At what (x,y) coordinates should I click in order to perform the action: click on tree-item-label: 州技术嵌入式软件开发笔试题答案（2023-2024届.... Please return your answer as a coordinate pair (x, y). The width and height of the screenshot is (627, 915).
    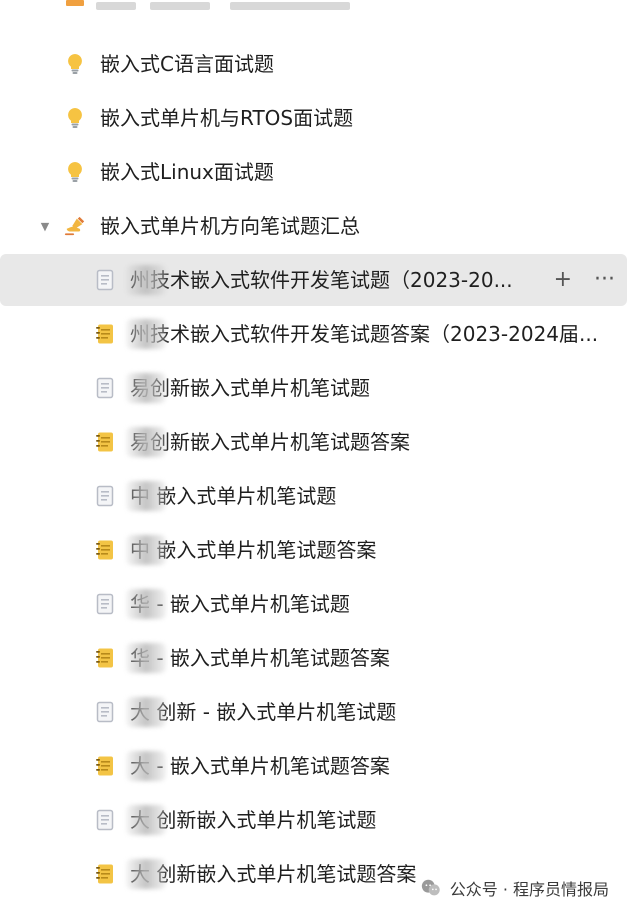
    Looking at the image, I should click on (364, 334).